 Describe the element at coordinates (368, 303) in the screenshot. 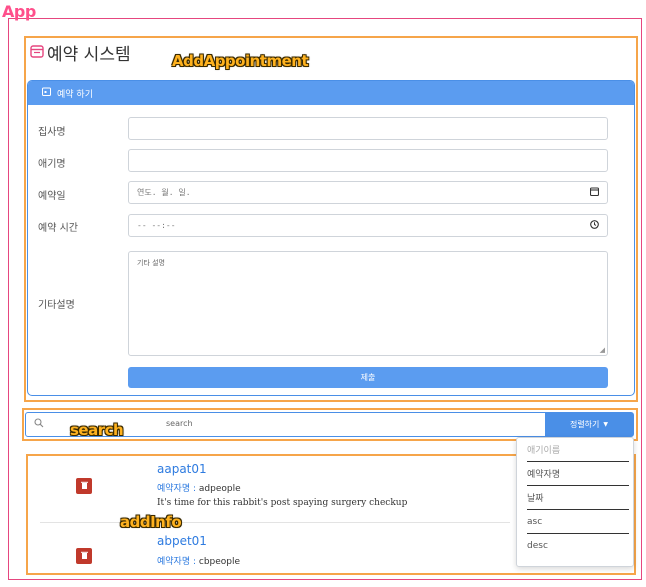

I see `notes-textarea: 기타 설명 ◢` at that location.